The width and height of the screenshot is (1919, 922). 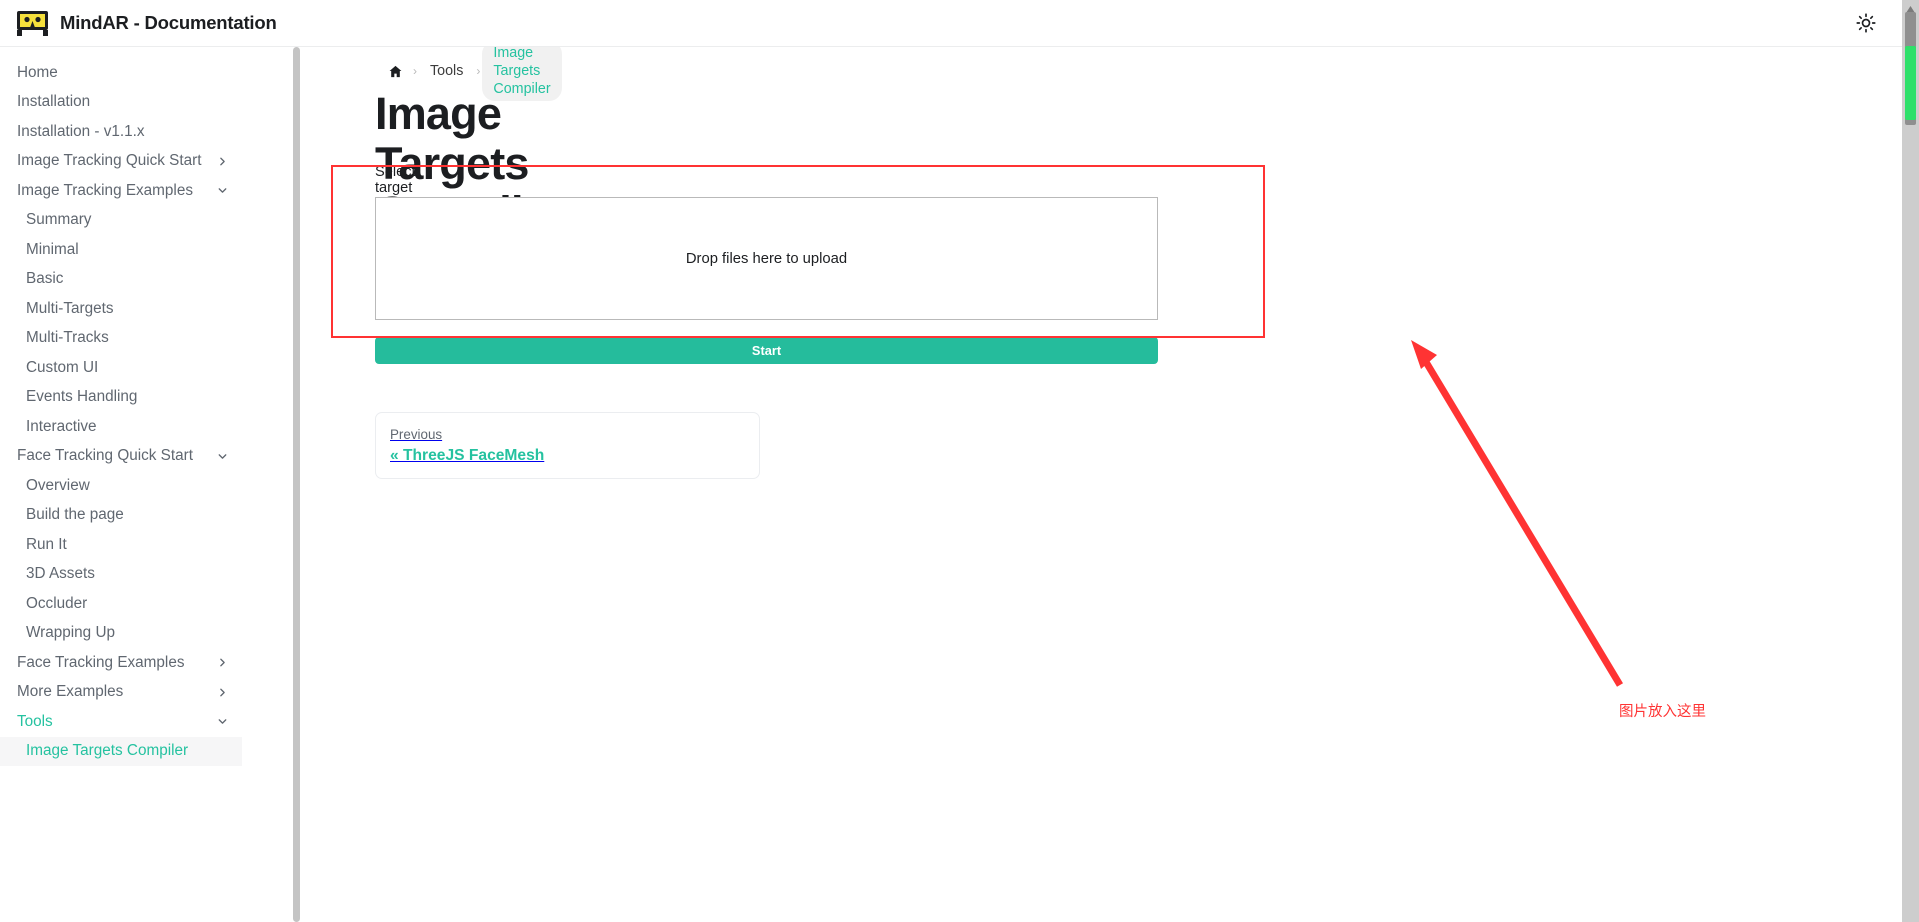 I want to click on start-button: Start, so click(x=766, y=350).